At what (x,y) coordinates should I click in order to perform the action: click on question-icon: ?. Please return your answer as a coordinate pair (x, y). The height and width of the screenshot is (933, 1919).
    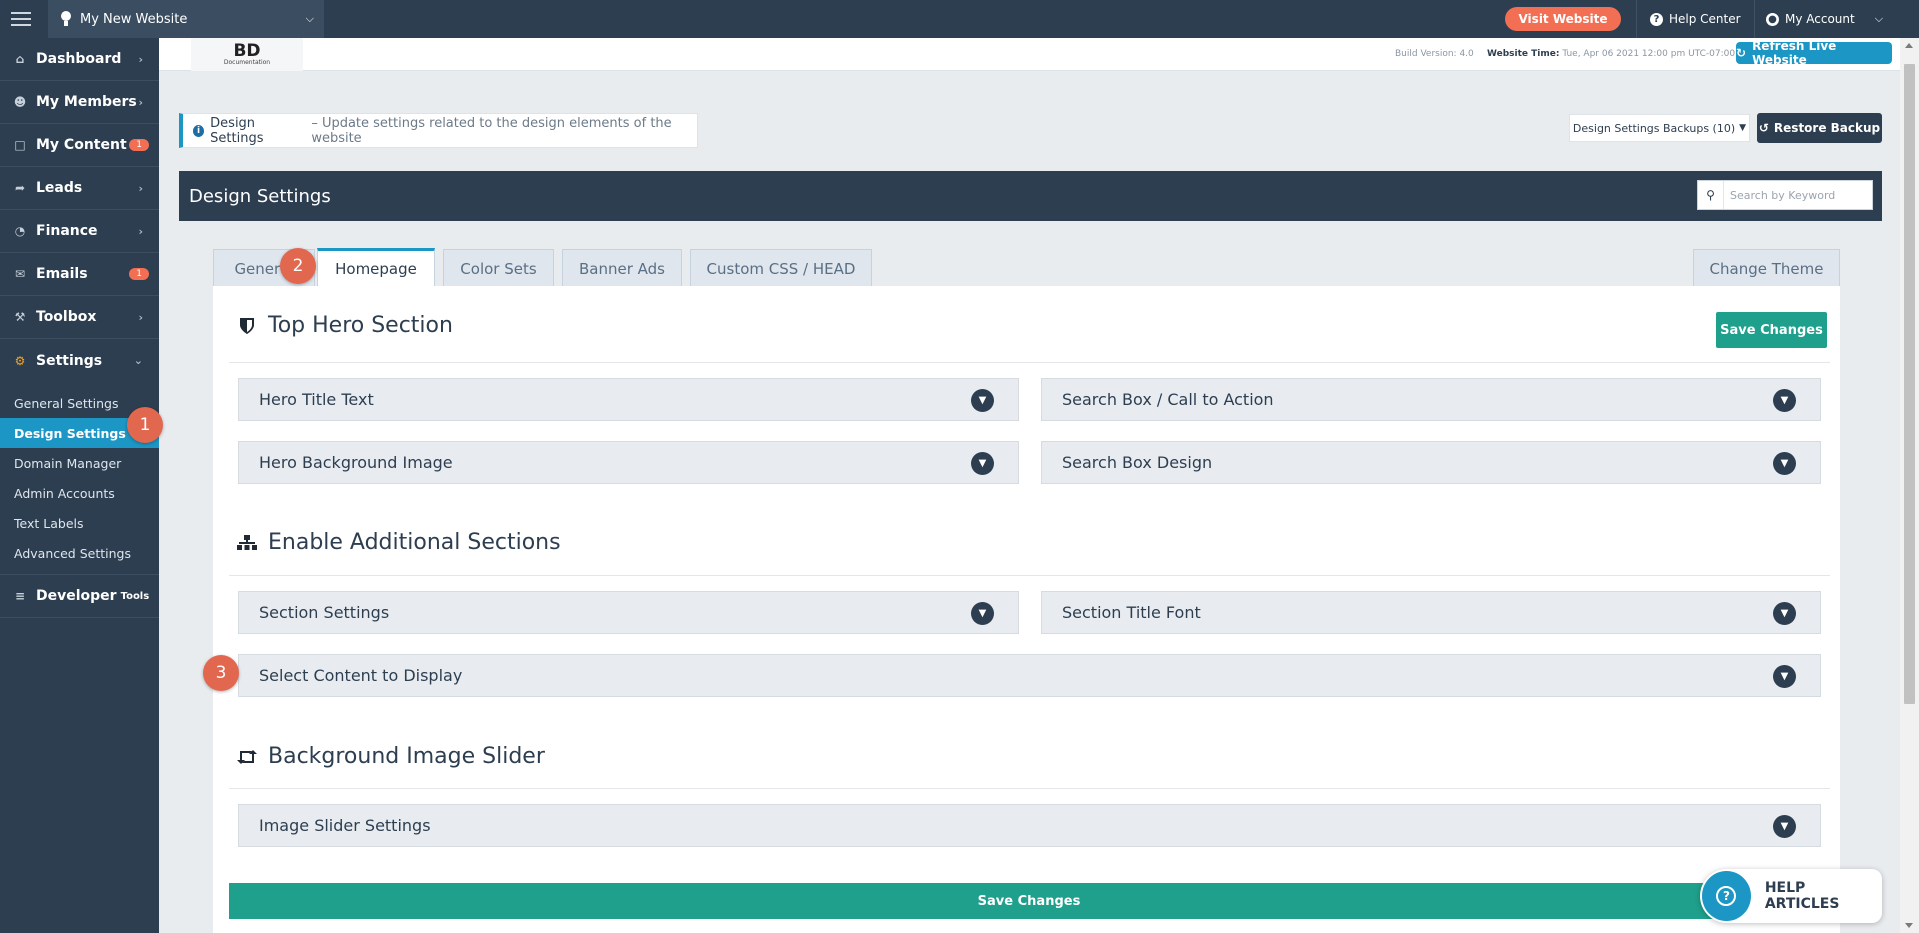
    Looking at the image, I should click on (1656, 19).